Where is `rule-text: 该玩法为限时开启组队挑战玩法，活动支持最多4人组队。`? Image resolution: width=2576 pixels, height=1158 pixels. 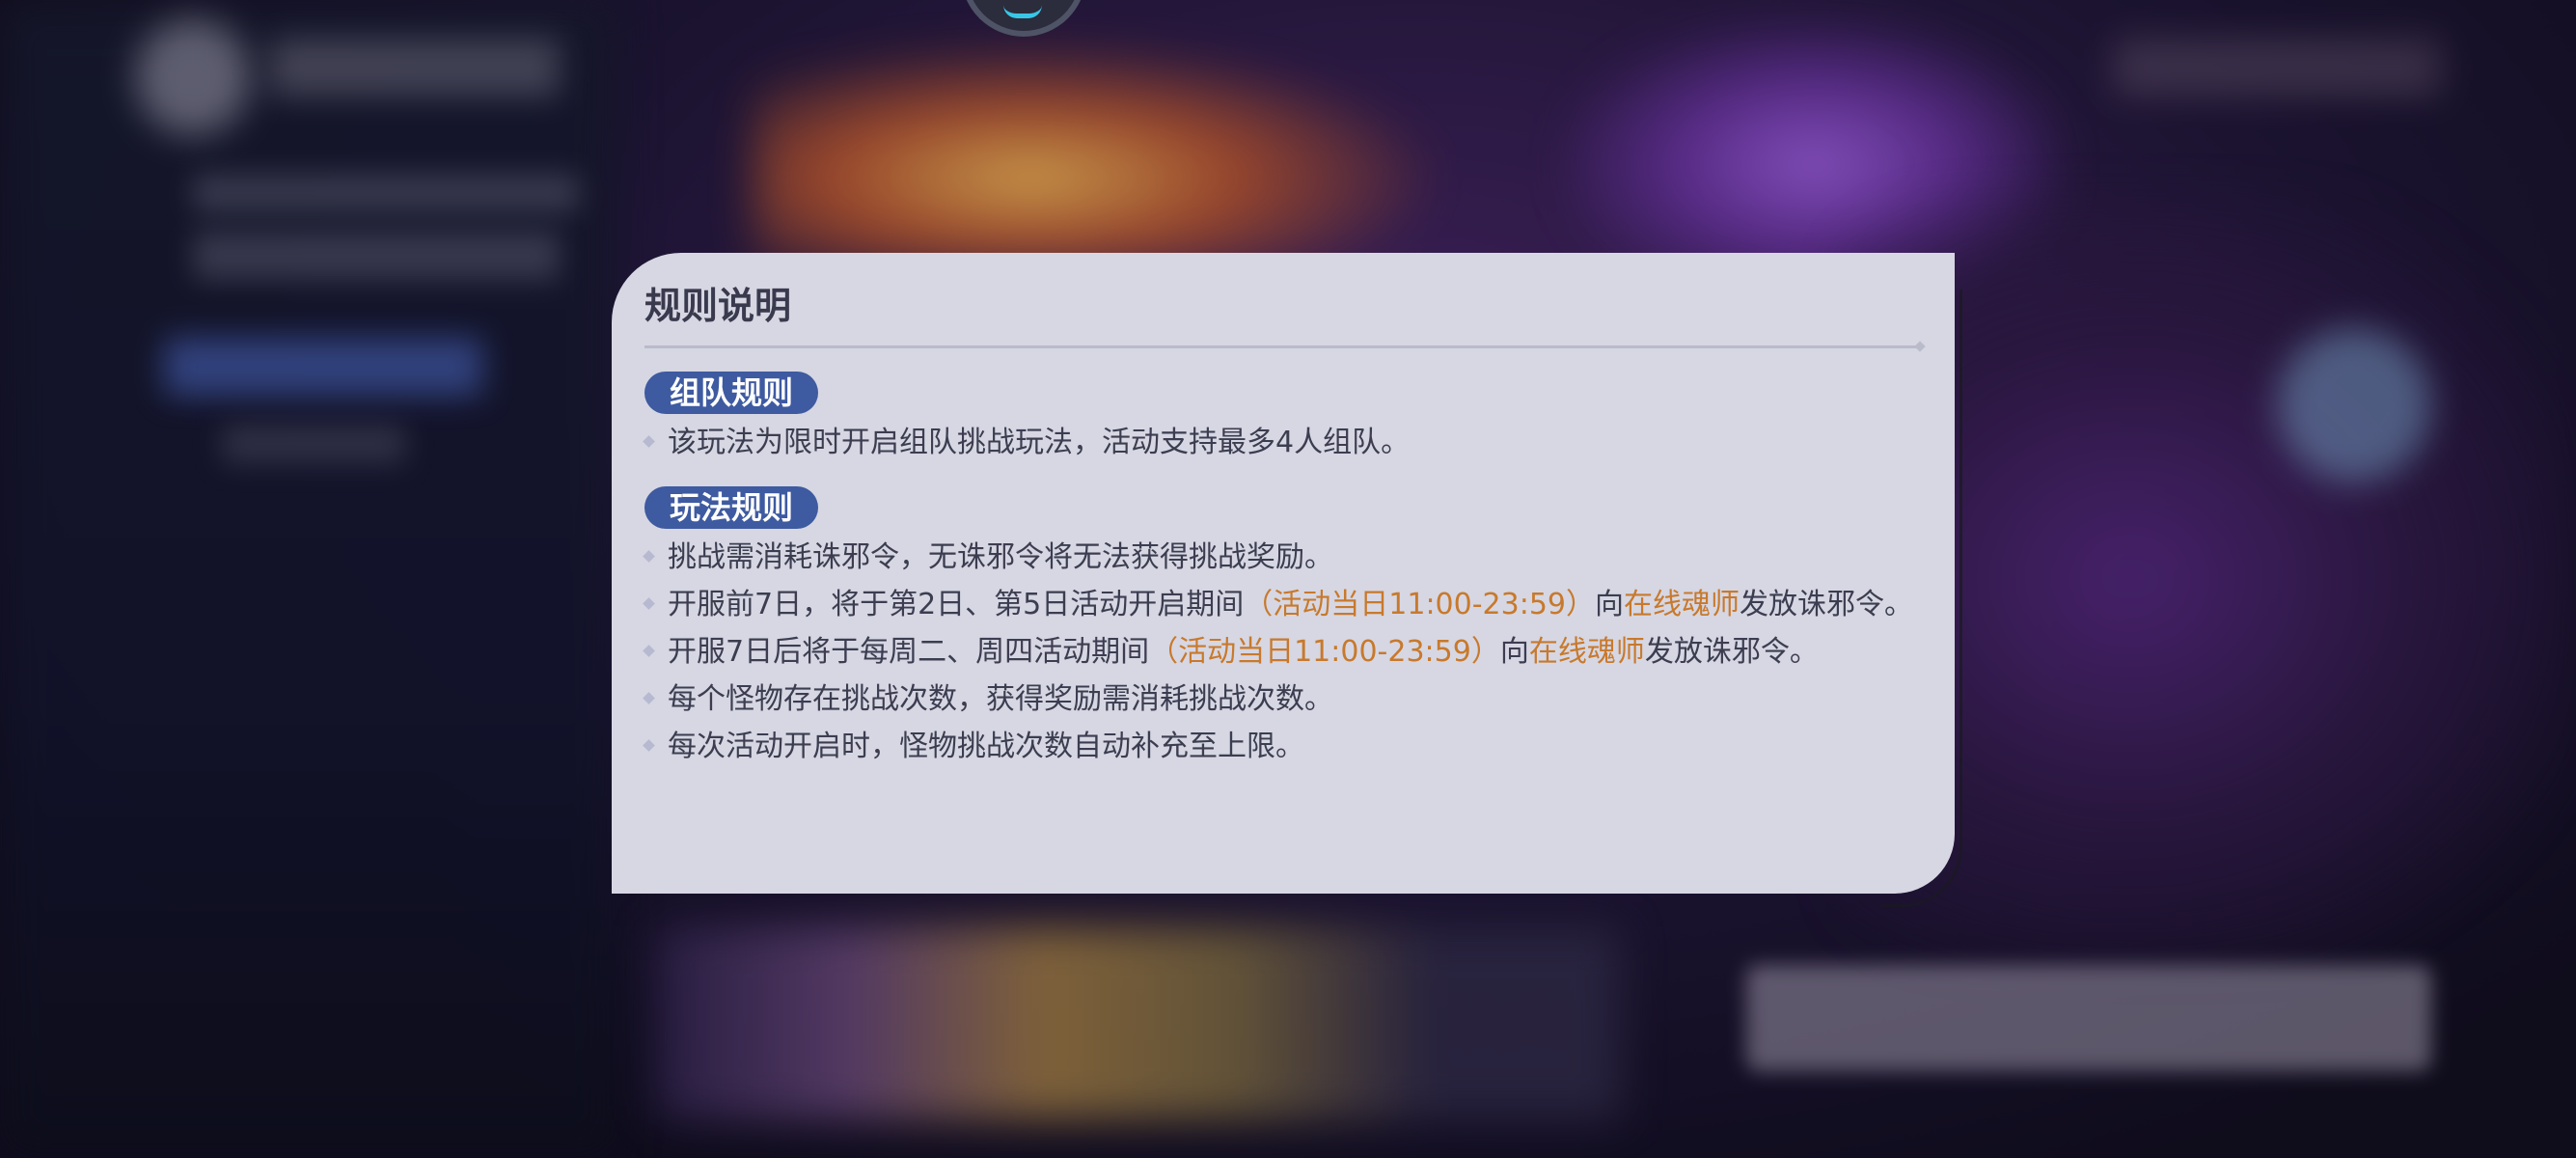
rule-text: 该玩法为限时开启组队挑战玩法，活动支持最多4人组队。 is located at coordinates (1040, 442).